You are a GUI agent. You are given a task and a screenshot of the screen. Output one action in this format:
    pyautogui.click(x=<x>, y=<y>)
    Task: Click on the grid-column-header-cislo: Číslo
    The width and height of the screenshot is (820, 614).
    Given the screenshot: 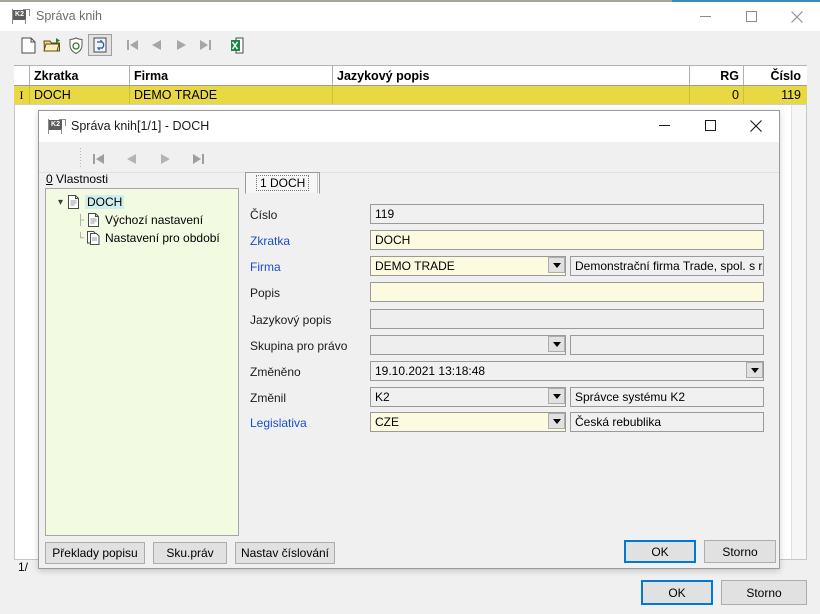 What is the action you would take?
    pyautogui.click(x=774, y=75)
    